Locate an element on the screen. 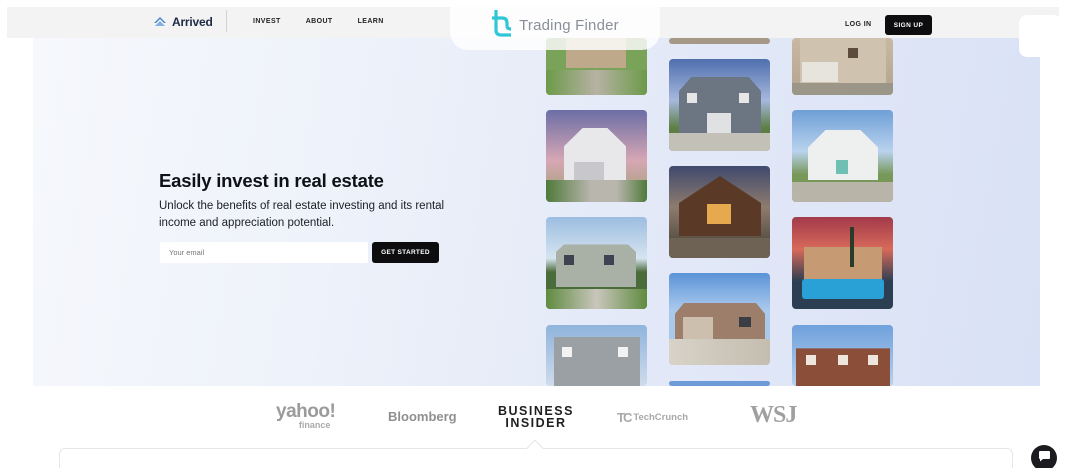  yahoo-finance-label: finance is located at coordinates (314, 425).